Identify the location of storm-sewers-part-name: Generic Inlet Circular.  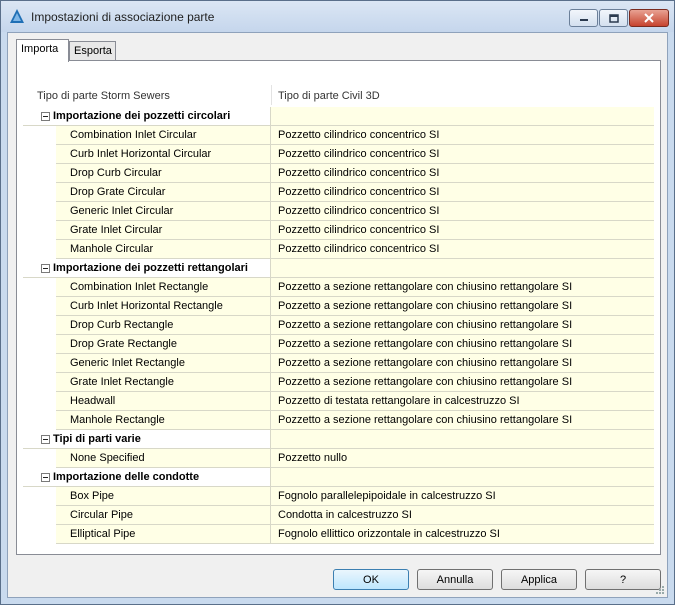
(122, 211).